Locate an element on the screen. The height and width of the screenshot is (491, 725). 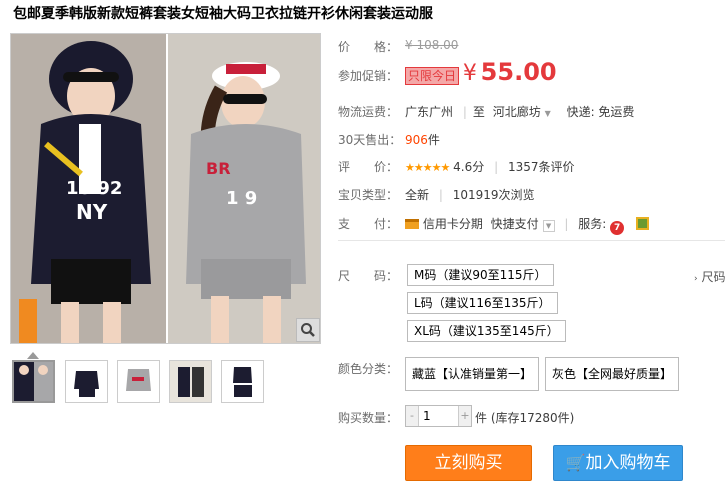
color-option-navy: 藏蓝【认准销量第一】 is located at coordinates (472, 374).